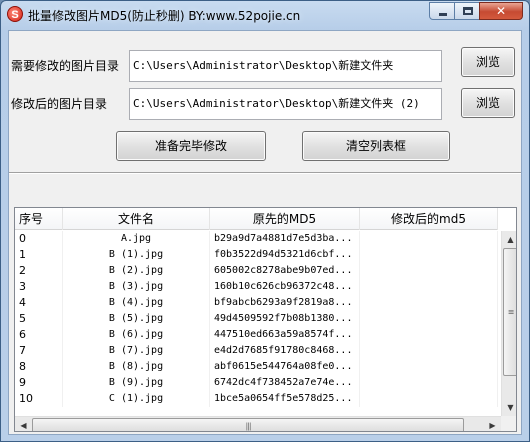 This screenshot has height=442, width=530. Describe the element at coordinates (39, 383) in the screenshot. I see `row-index: 9` at that location.